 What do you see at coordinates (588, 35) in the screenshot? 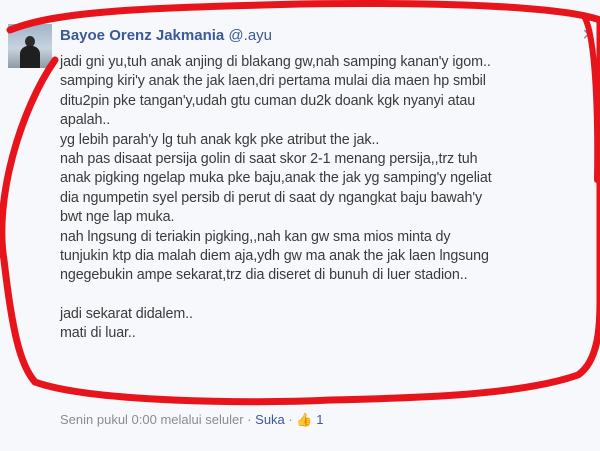
I see `close-icon: ×` at bounding box center [588, 35].